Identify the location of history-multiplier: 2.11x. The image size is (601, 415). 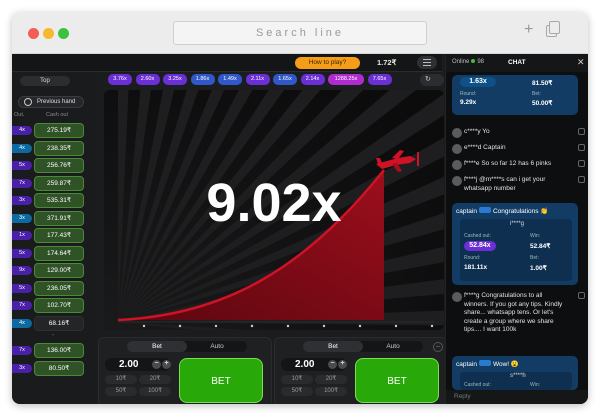
(257, 79).